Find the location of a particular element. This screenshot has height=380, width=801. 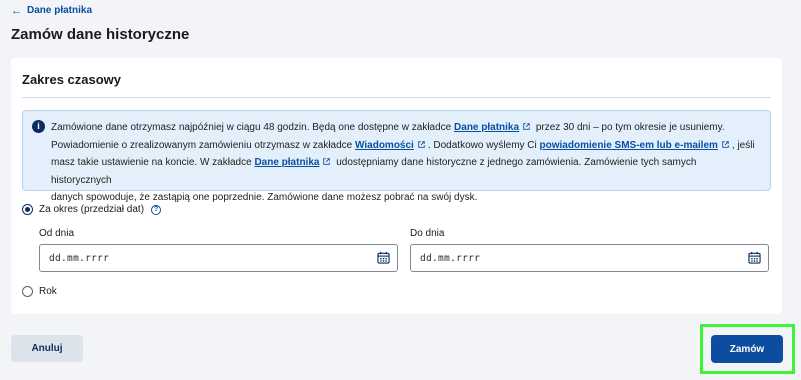

radio-year-label: Rok is located at coordinates (48, 291).